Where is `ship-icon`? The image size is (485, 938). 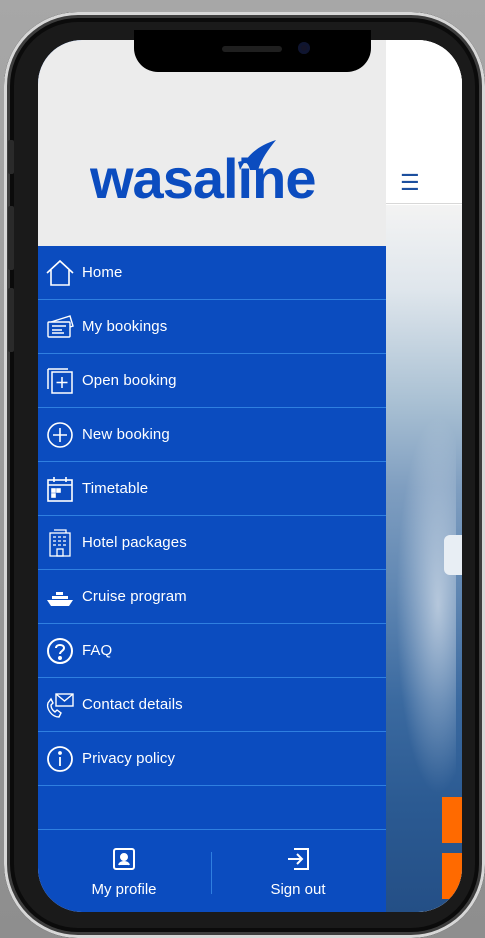 ship-icon is located at coordinates (60, 597).